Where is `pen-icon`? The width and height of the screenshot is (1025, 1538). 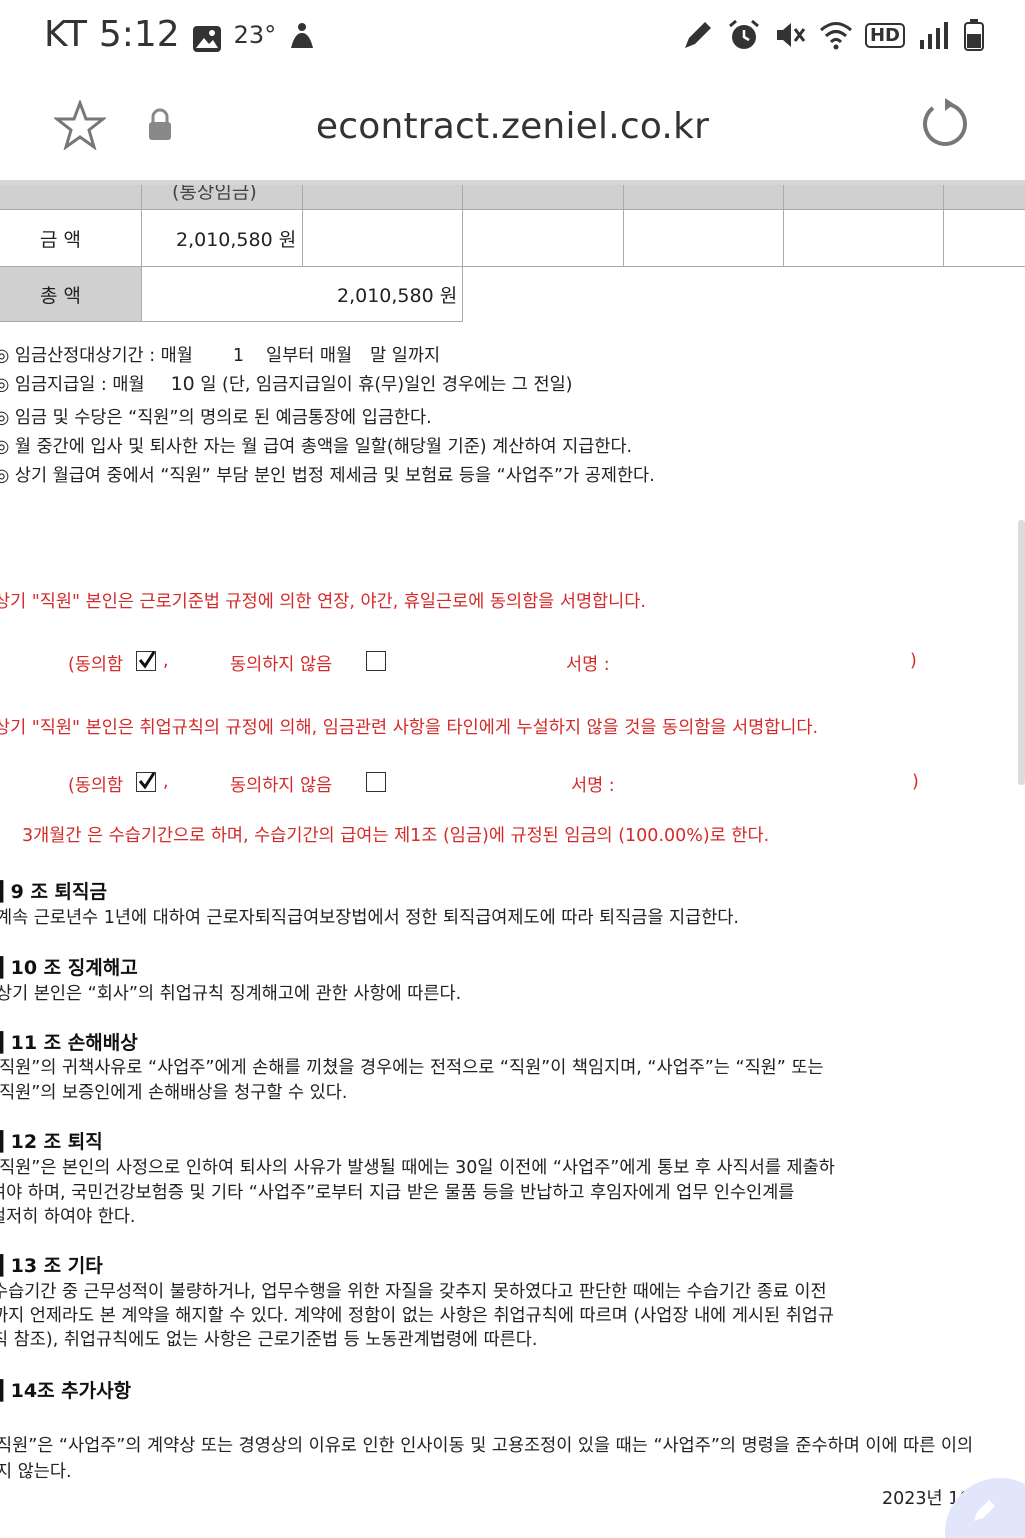 pen-icon is located at coordinates (698, 35).